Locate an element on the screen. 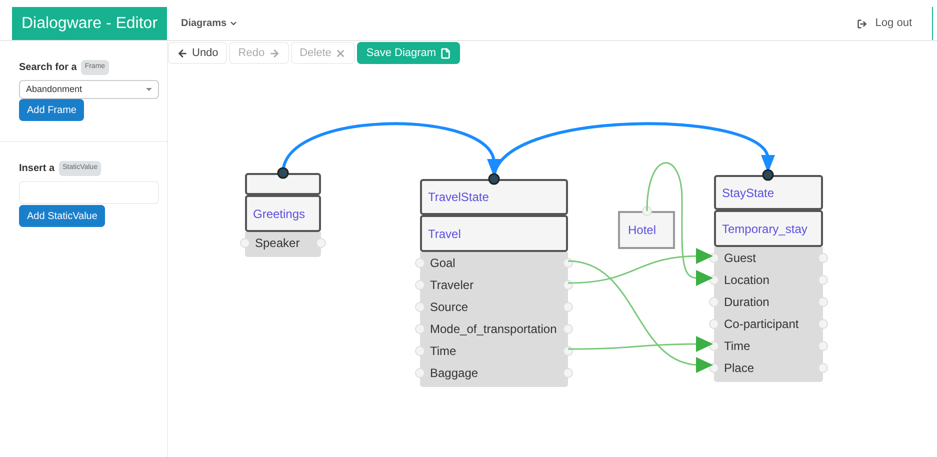  slot-label: Source is located at coordinates (448, 307).